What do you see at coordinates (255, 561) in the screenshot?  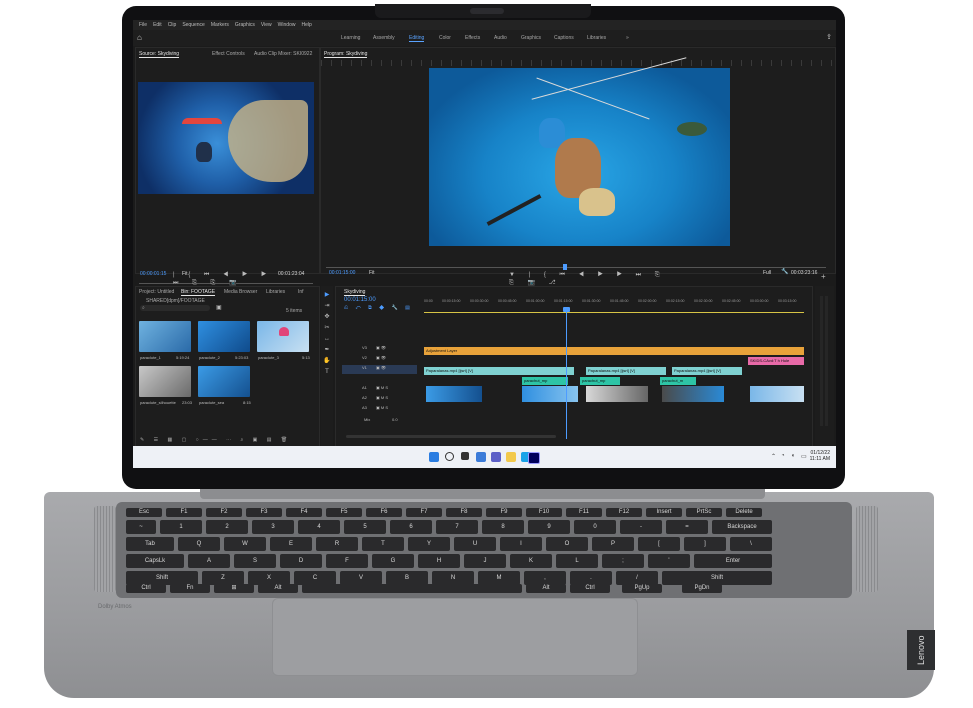 I see `key-s: S` at bounding box center [255, 561].